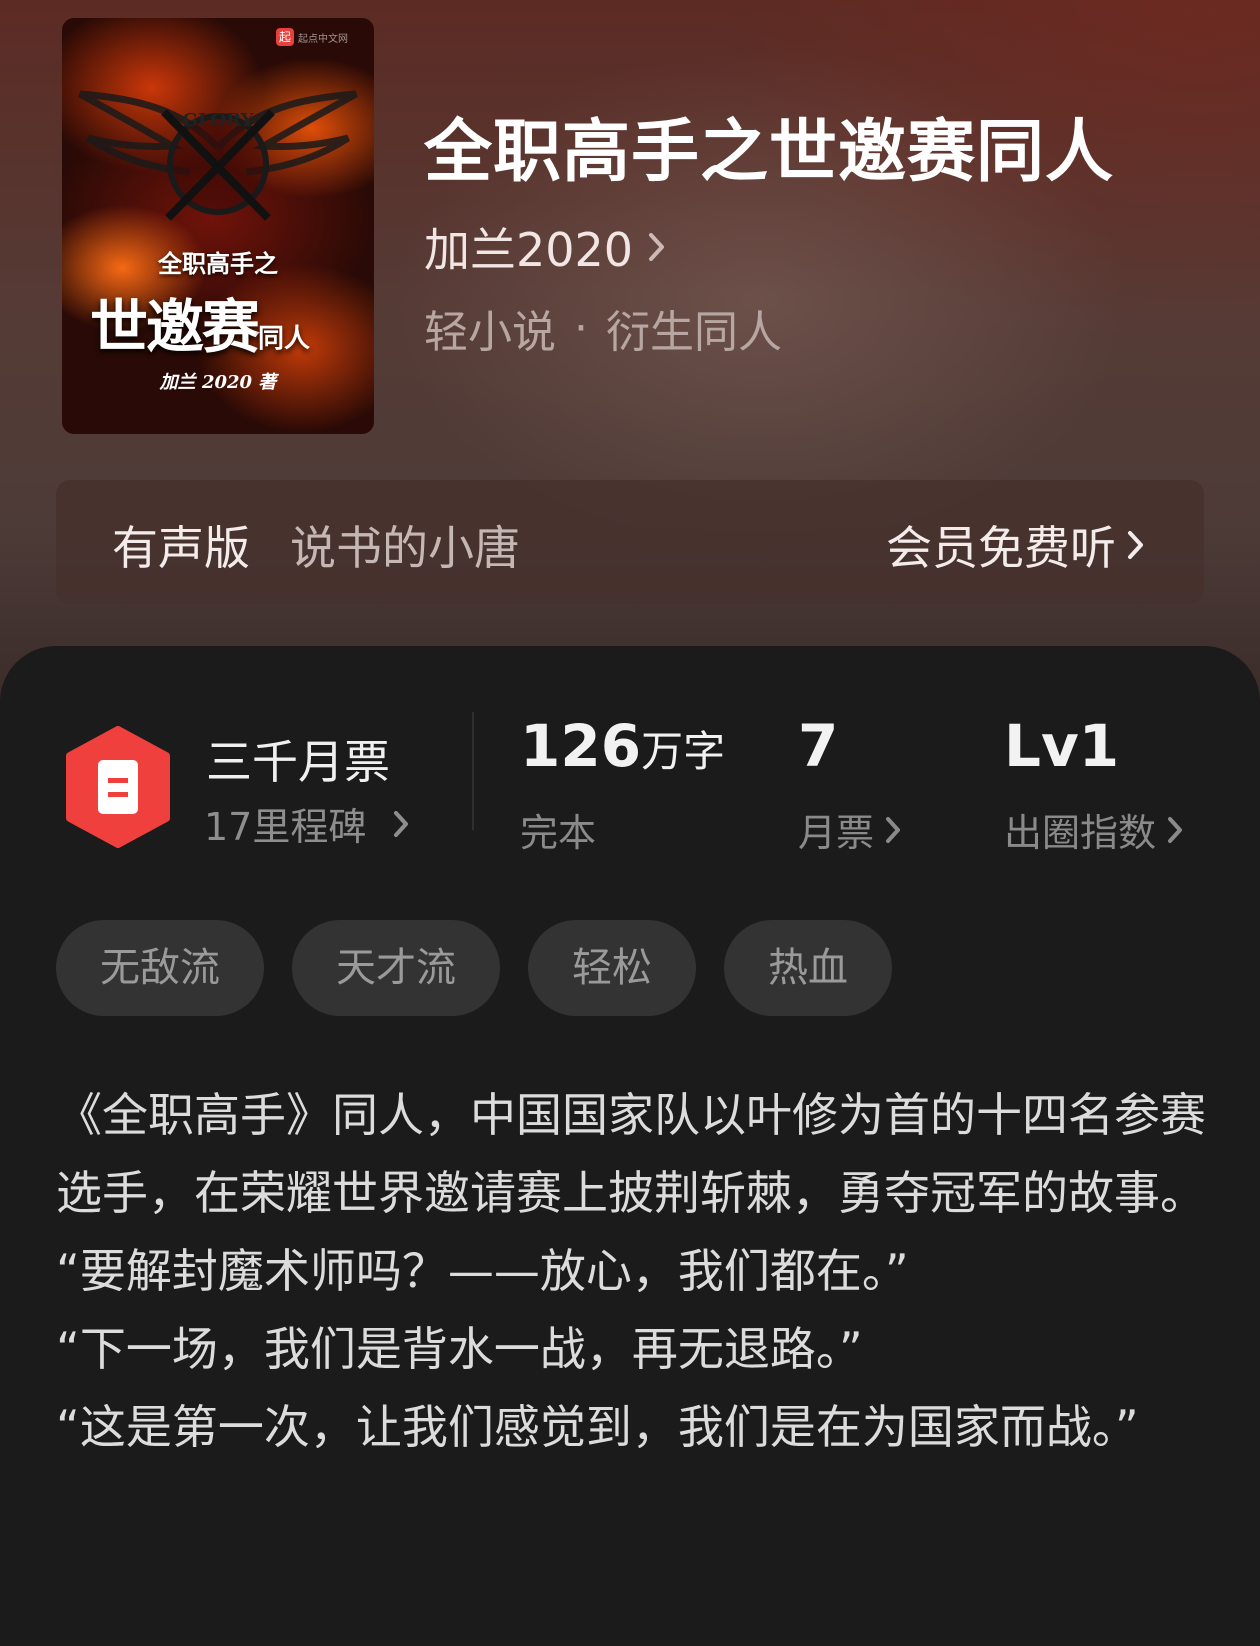  Describe the element at coordinates (818, 746) in the screenshot. I see `monthly-votes-value: 7` at that location.